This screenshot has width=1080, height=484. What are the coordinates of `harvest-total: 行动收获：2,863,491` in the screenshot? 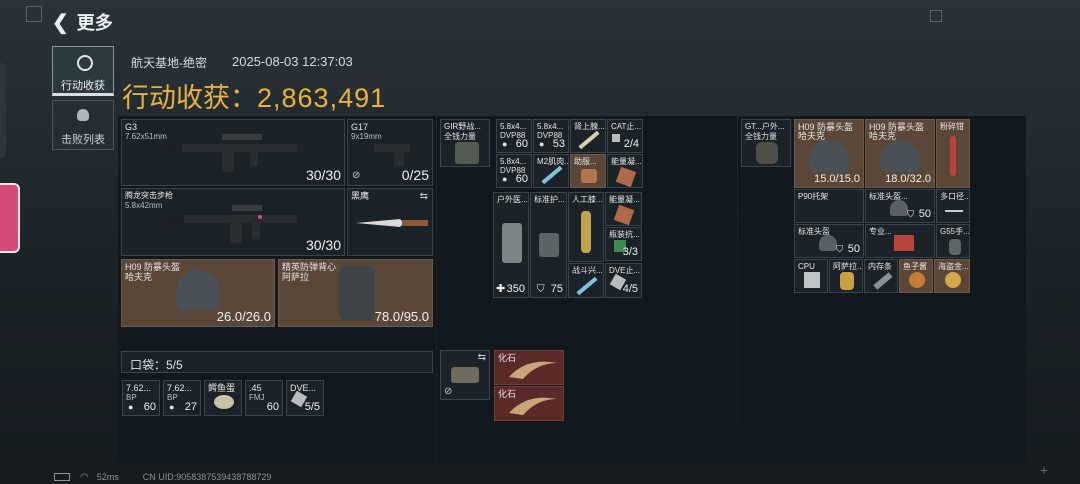 It's located at (254, 95).